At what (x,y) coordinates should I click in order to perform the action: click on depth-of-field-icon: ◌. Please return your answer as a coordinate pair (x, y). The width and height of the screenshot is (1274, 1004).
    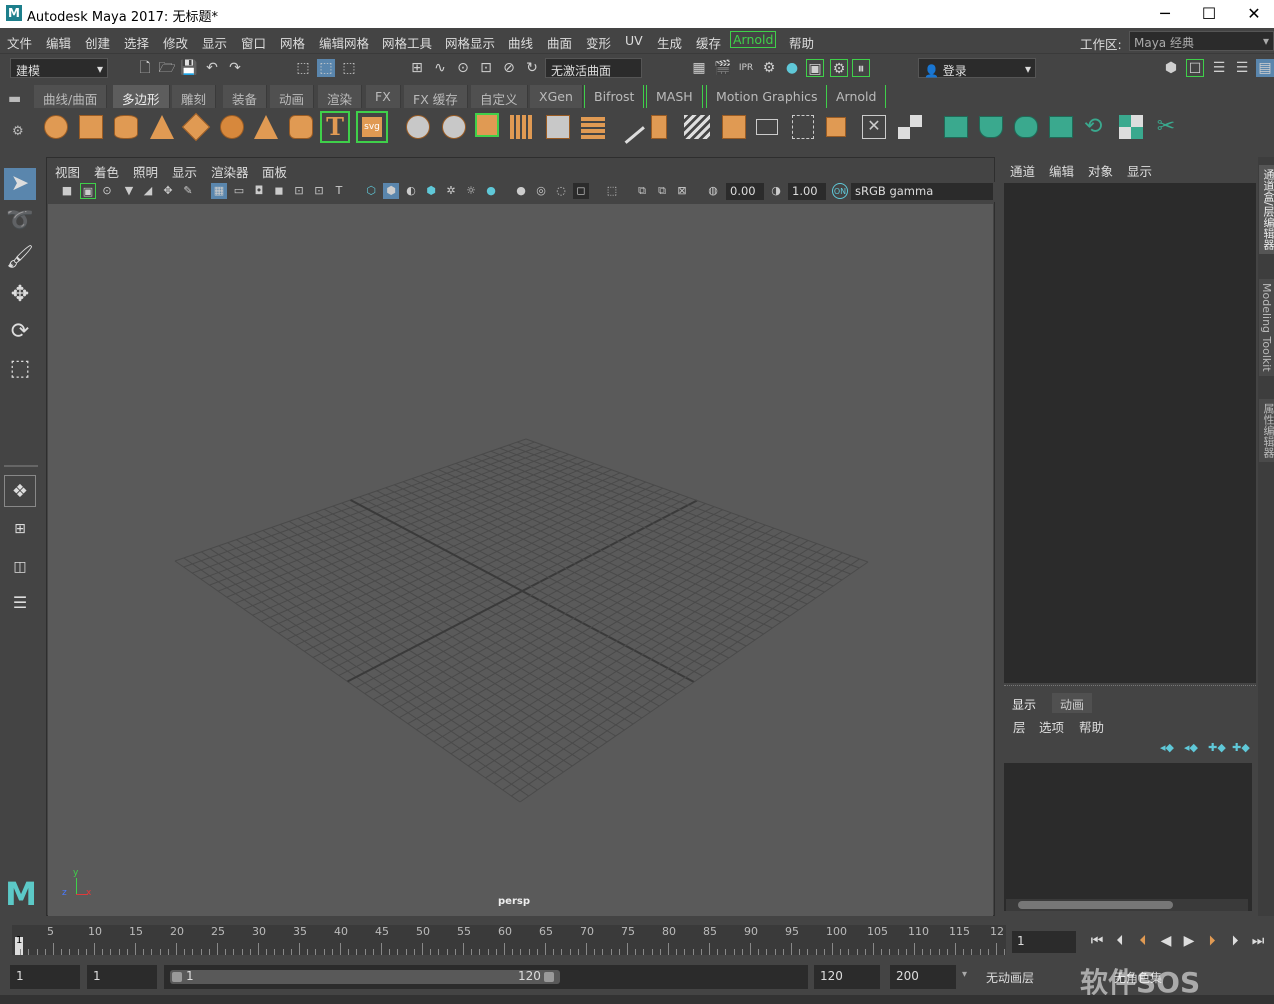
    Looking at the image, I should click on (561, 191).